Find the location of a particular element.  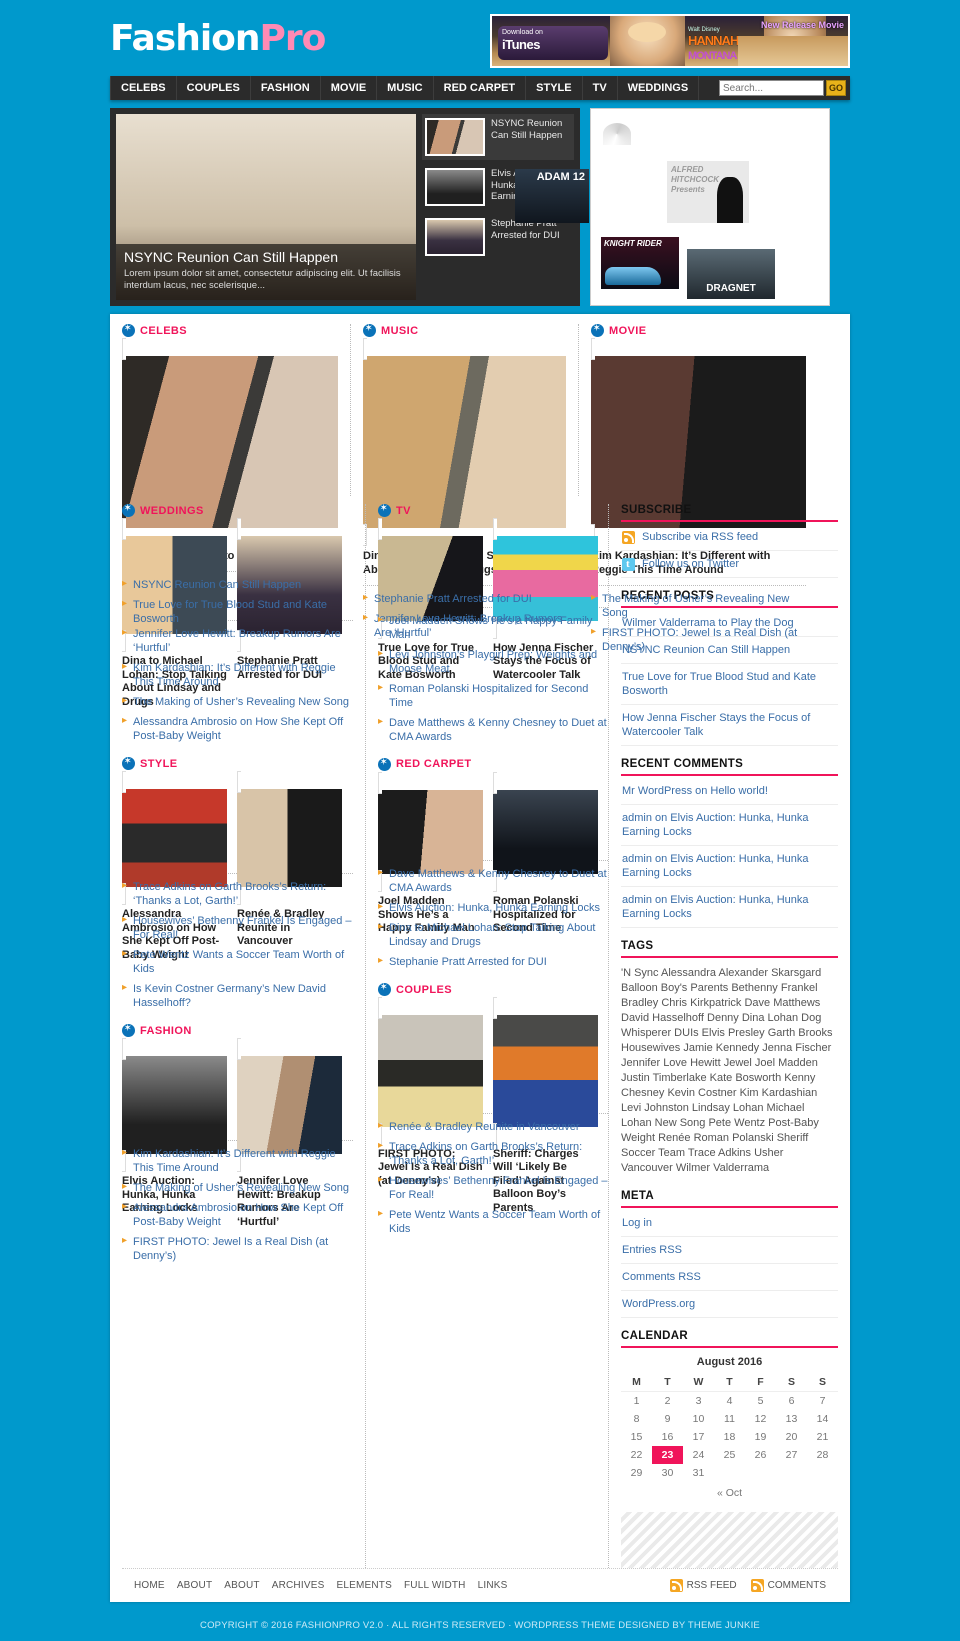

footer-feed-item: COMMENTS is located at coordinates (788, 1585).